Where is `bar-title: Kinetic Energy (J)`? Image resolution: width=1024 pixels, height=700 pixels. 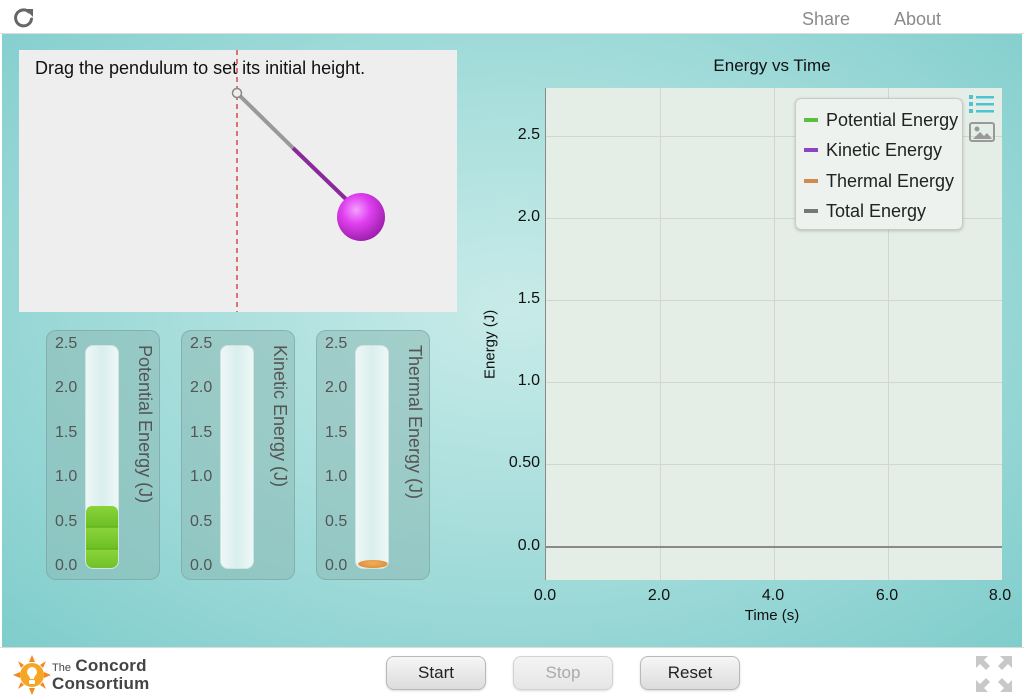
bar-title: Kinetic Energy (J) is located at coordinates (280, 416).